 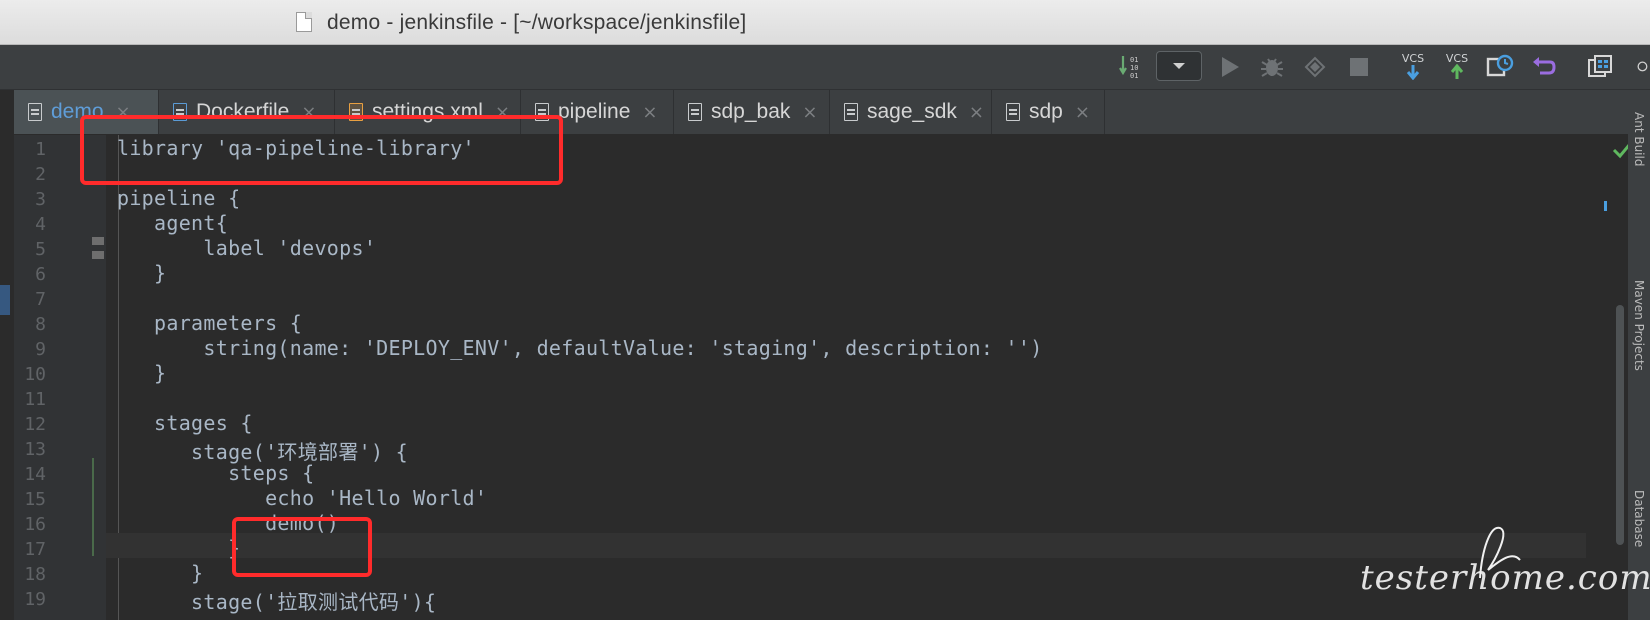 I want to click on line-number: 9, so click(x=40, y=349).